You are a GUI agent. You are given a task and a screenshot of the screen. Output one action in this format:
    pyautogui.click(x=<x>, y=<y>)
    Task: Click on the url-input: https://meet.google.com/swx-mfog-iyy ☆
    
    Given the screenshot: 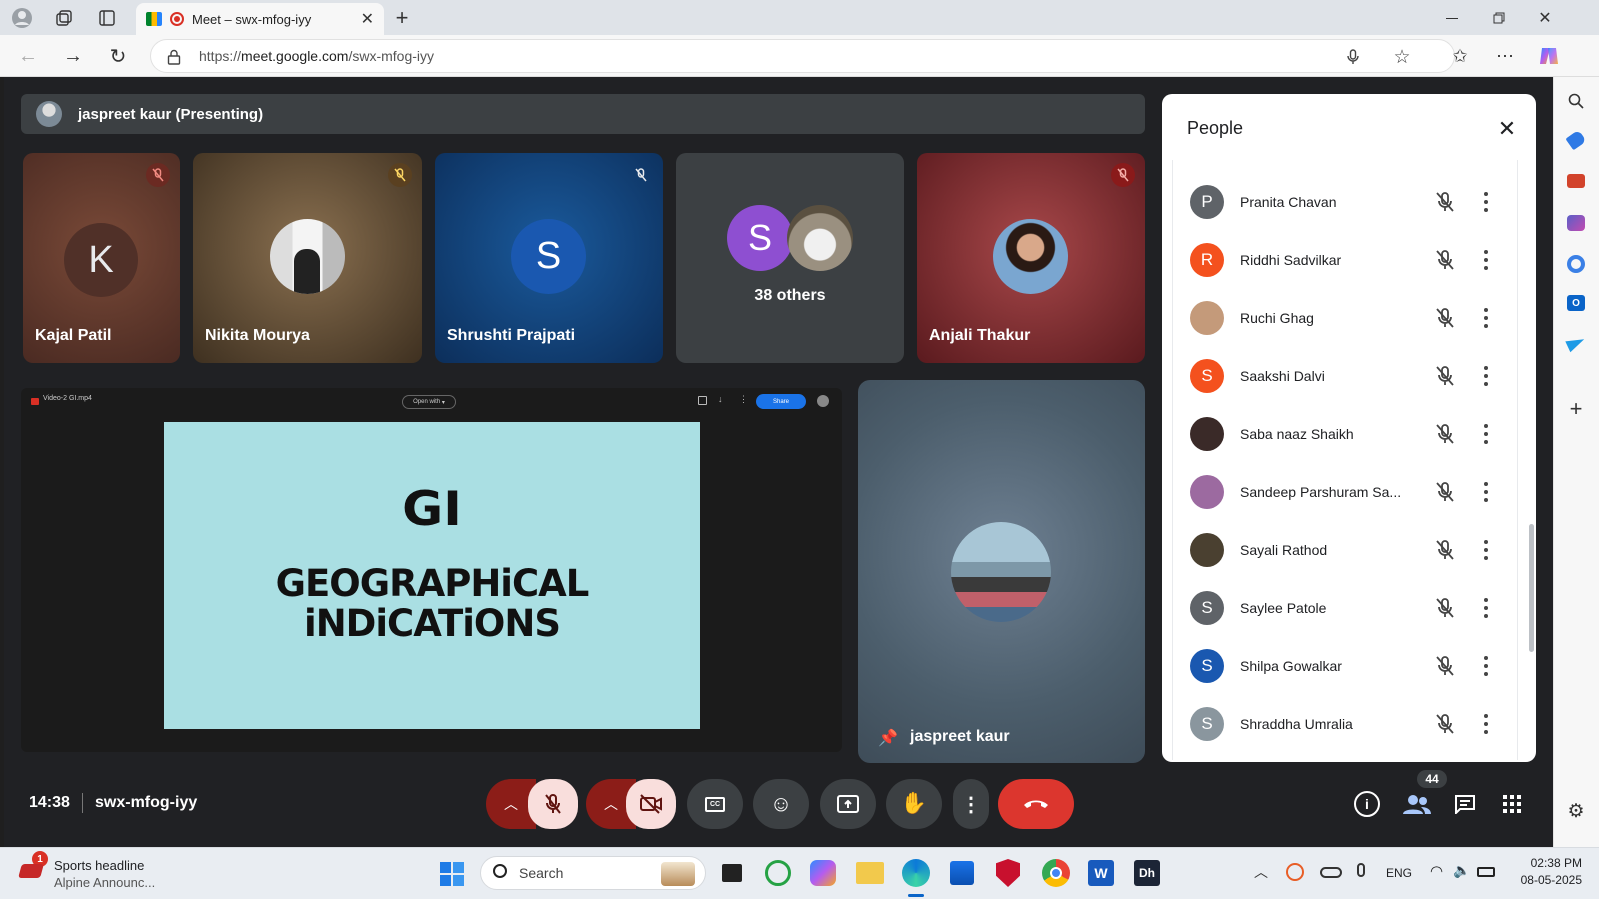 What is the action you would take?
    pyautogui.click(x=802, y=56)
    